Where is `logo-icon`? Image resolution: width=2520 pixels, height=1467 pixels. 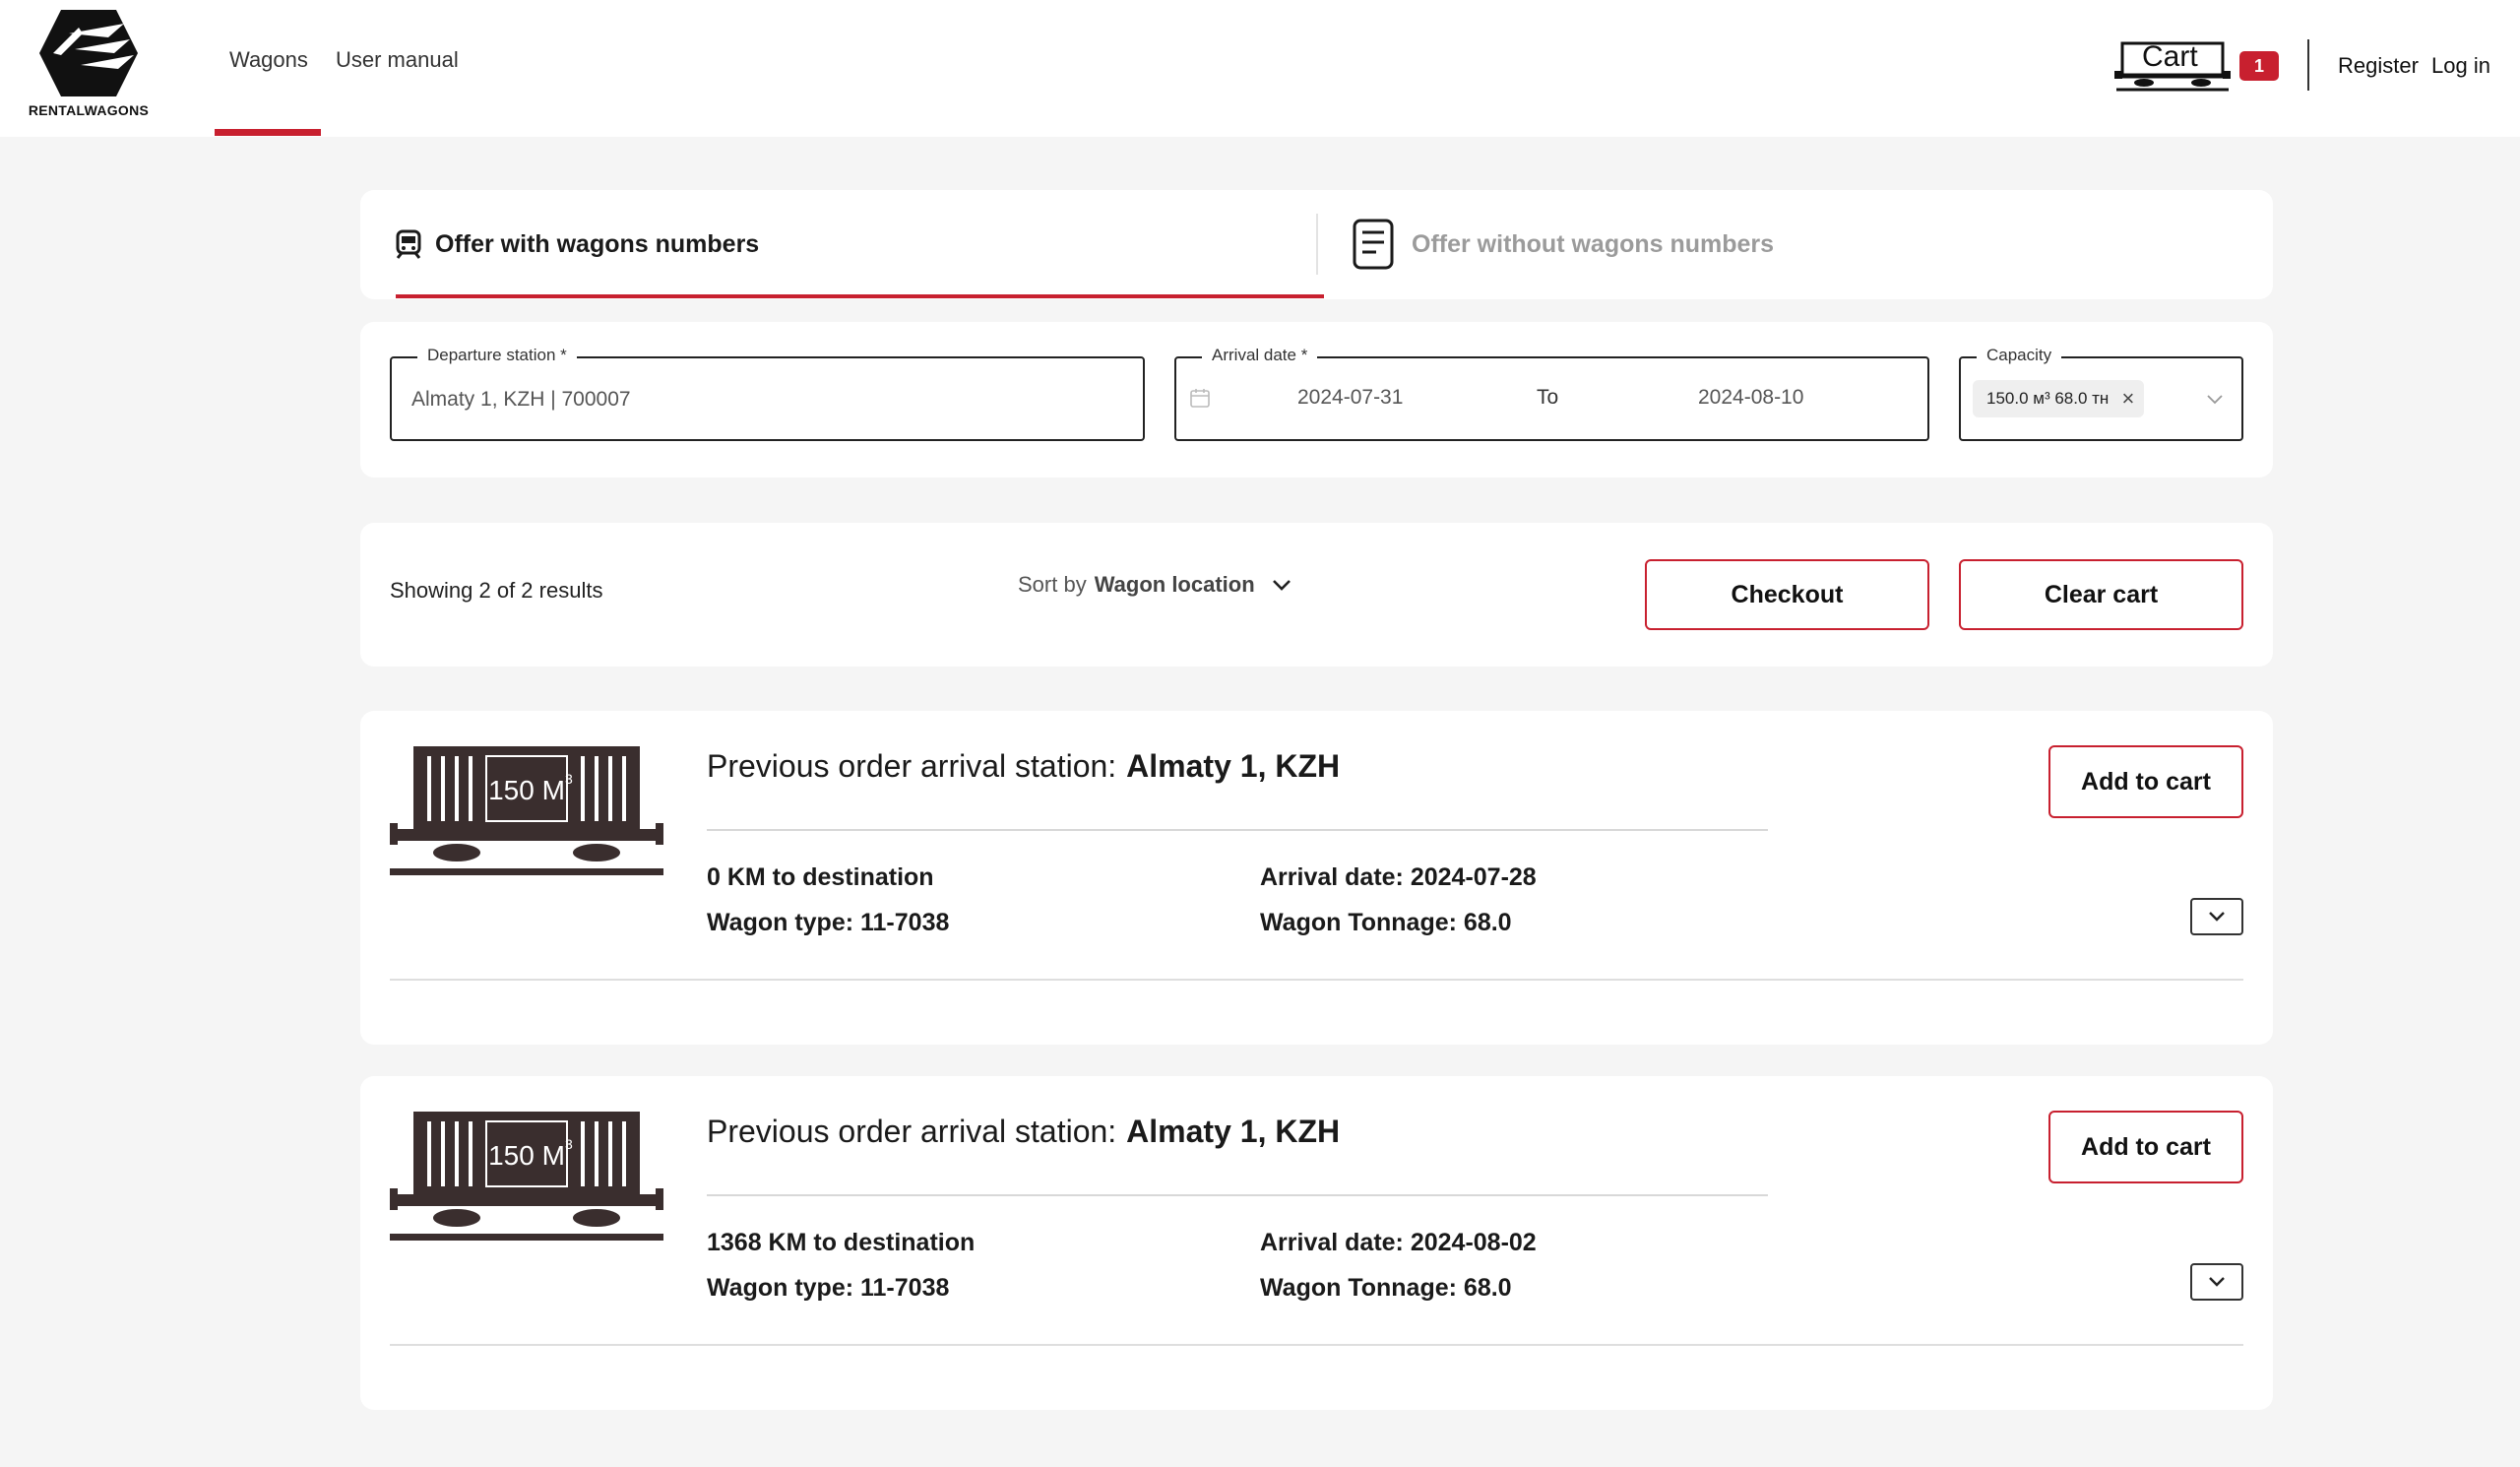 logo-icon is located at coordinates (88, 53).